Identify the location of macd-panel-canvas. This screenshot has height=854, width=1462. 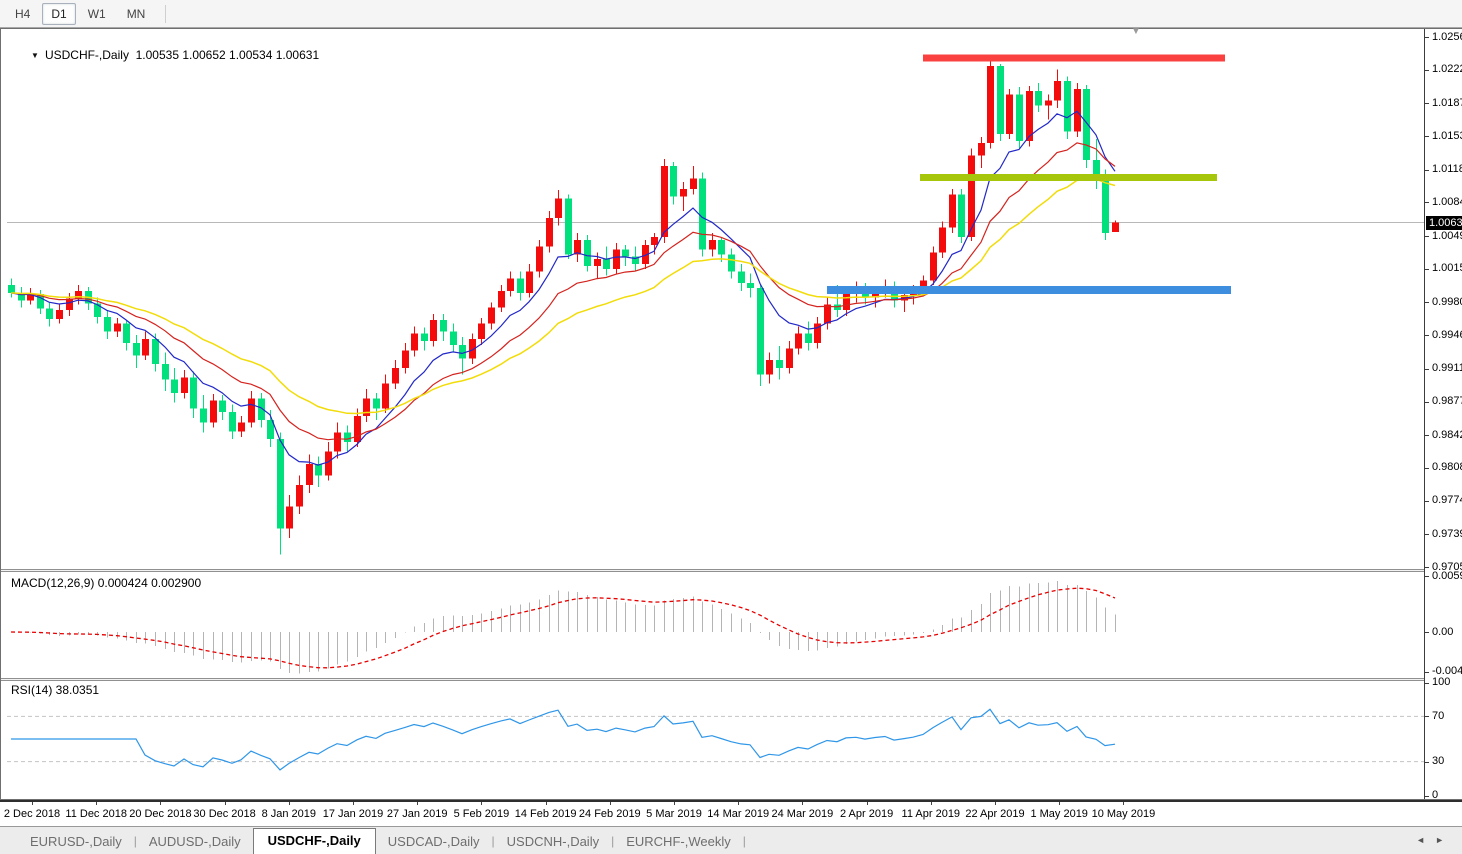
(715, 626).